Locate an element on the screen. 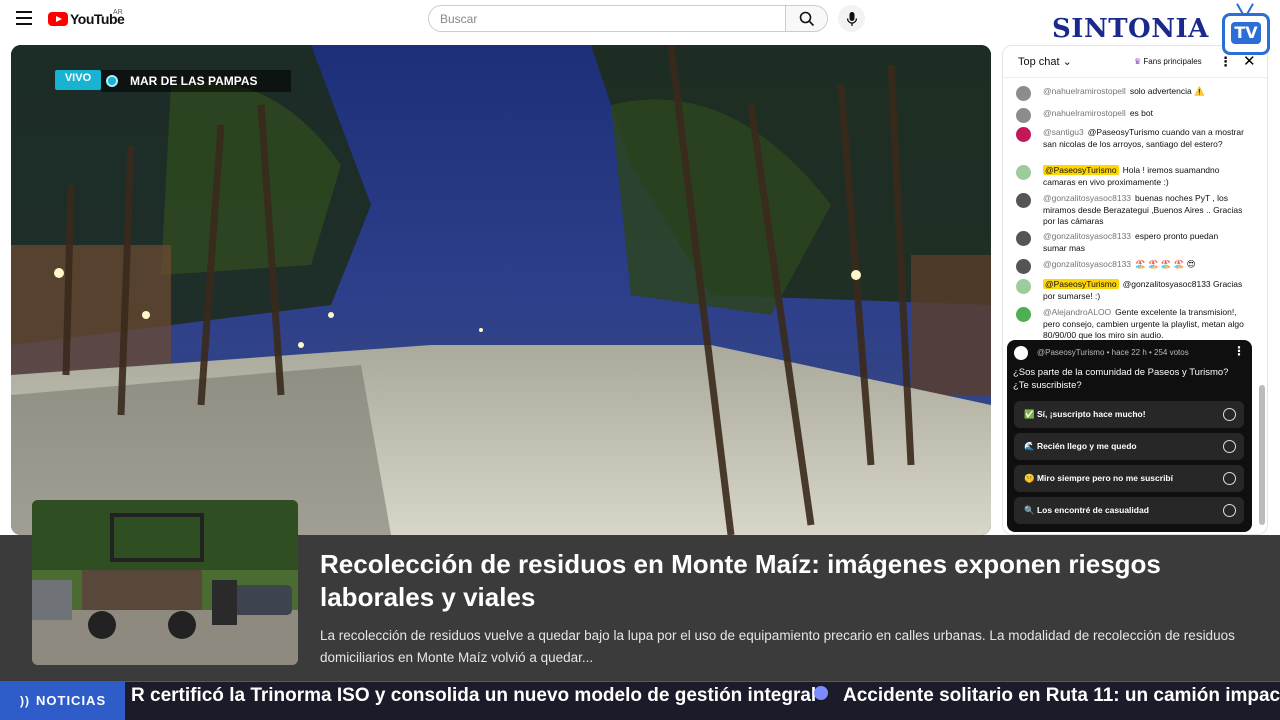 The width and height of the screenshot is (1280, 720). chat-mode-label: Top chat is located at coordinates (1039, 62).